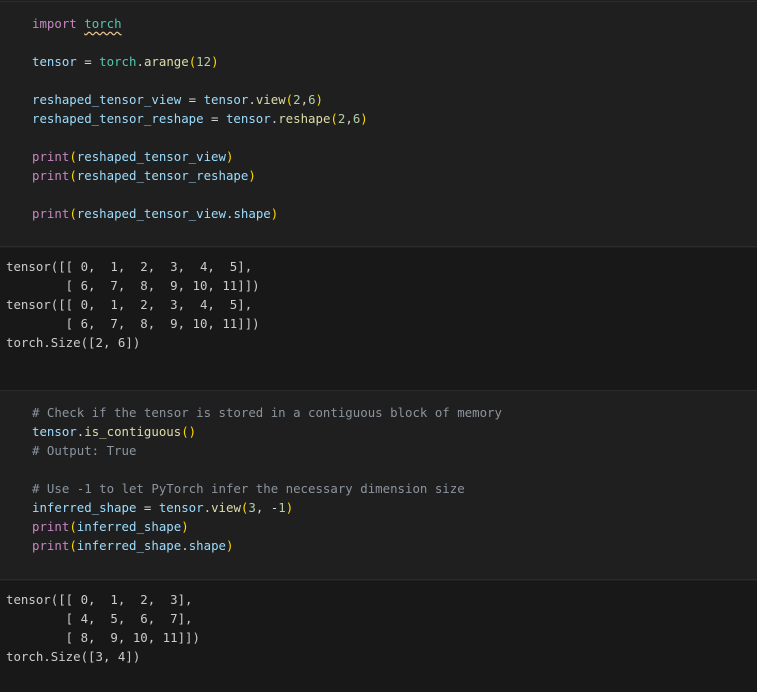 This screenshot has height=692, width=757. I want to click on code-line: print(inferred_shape.shape), so click(132, 545).